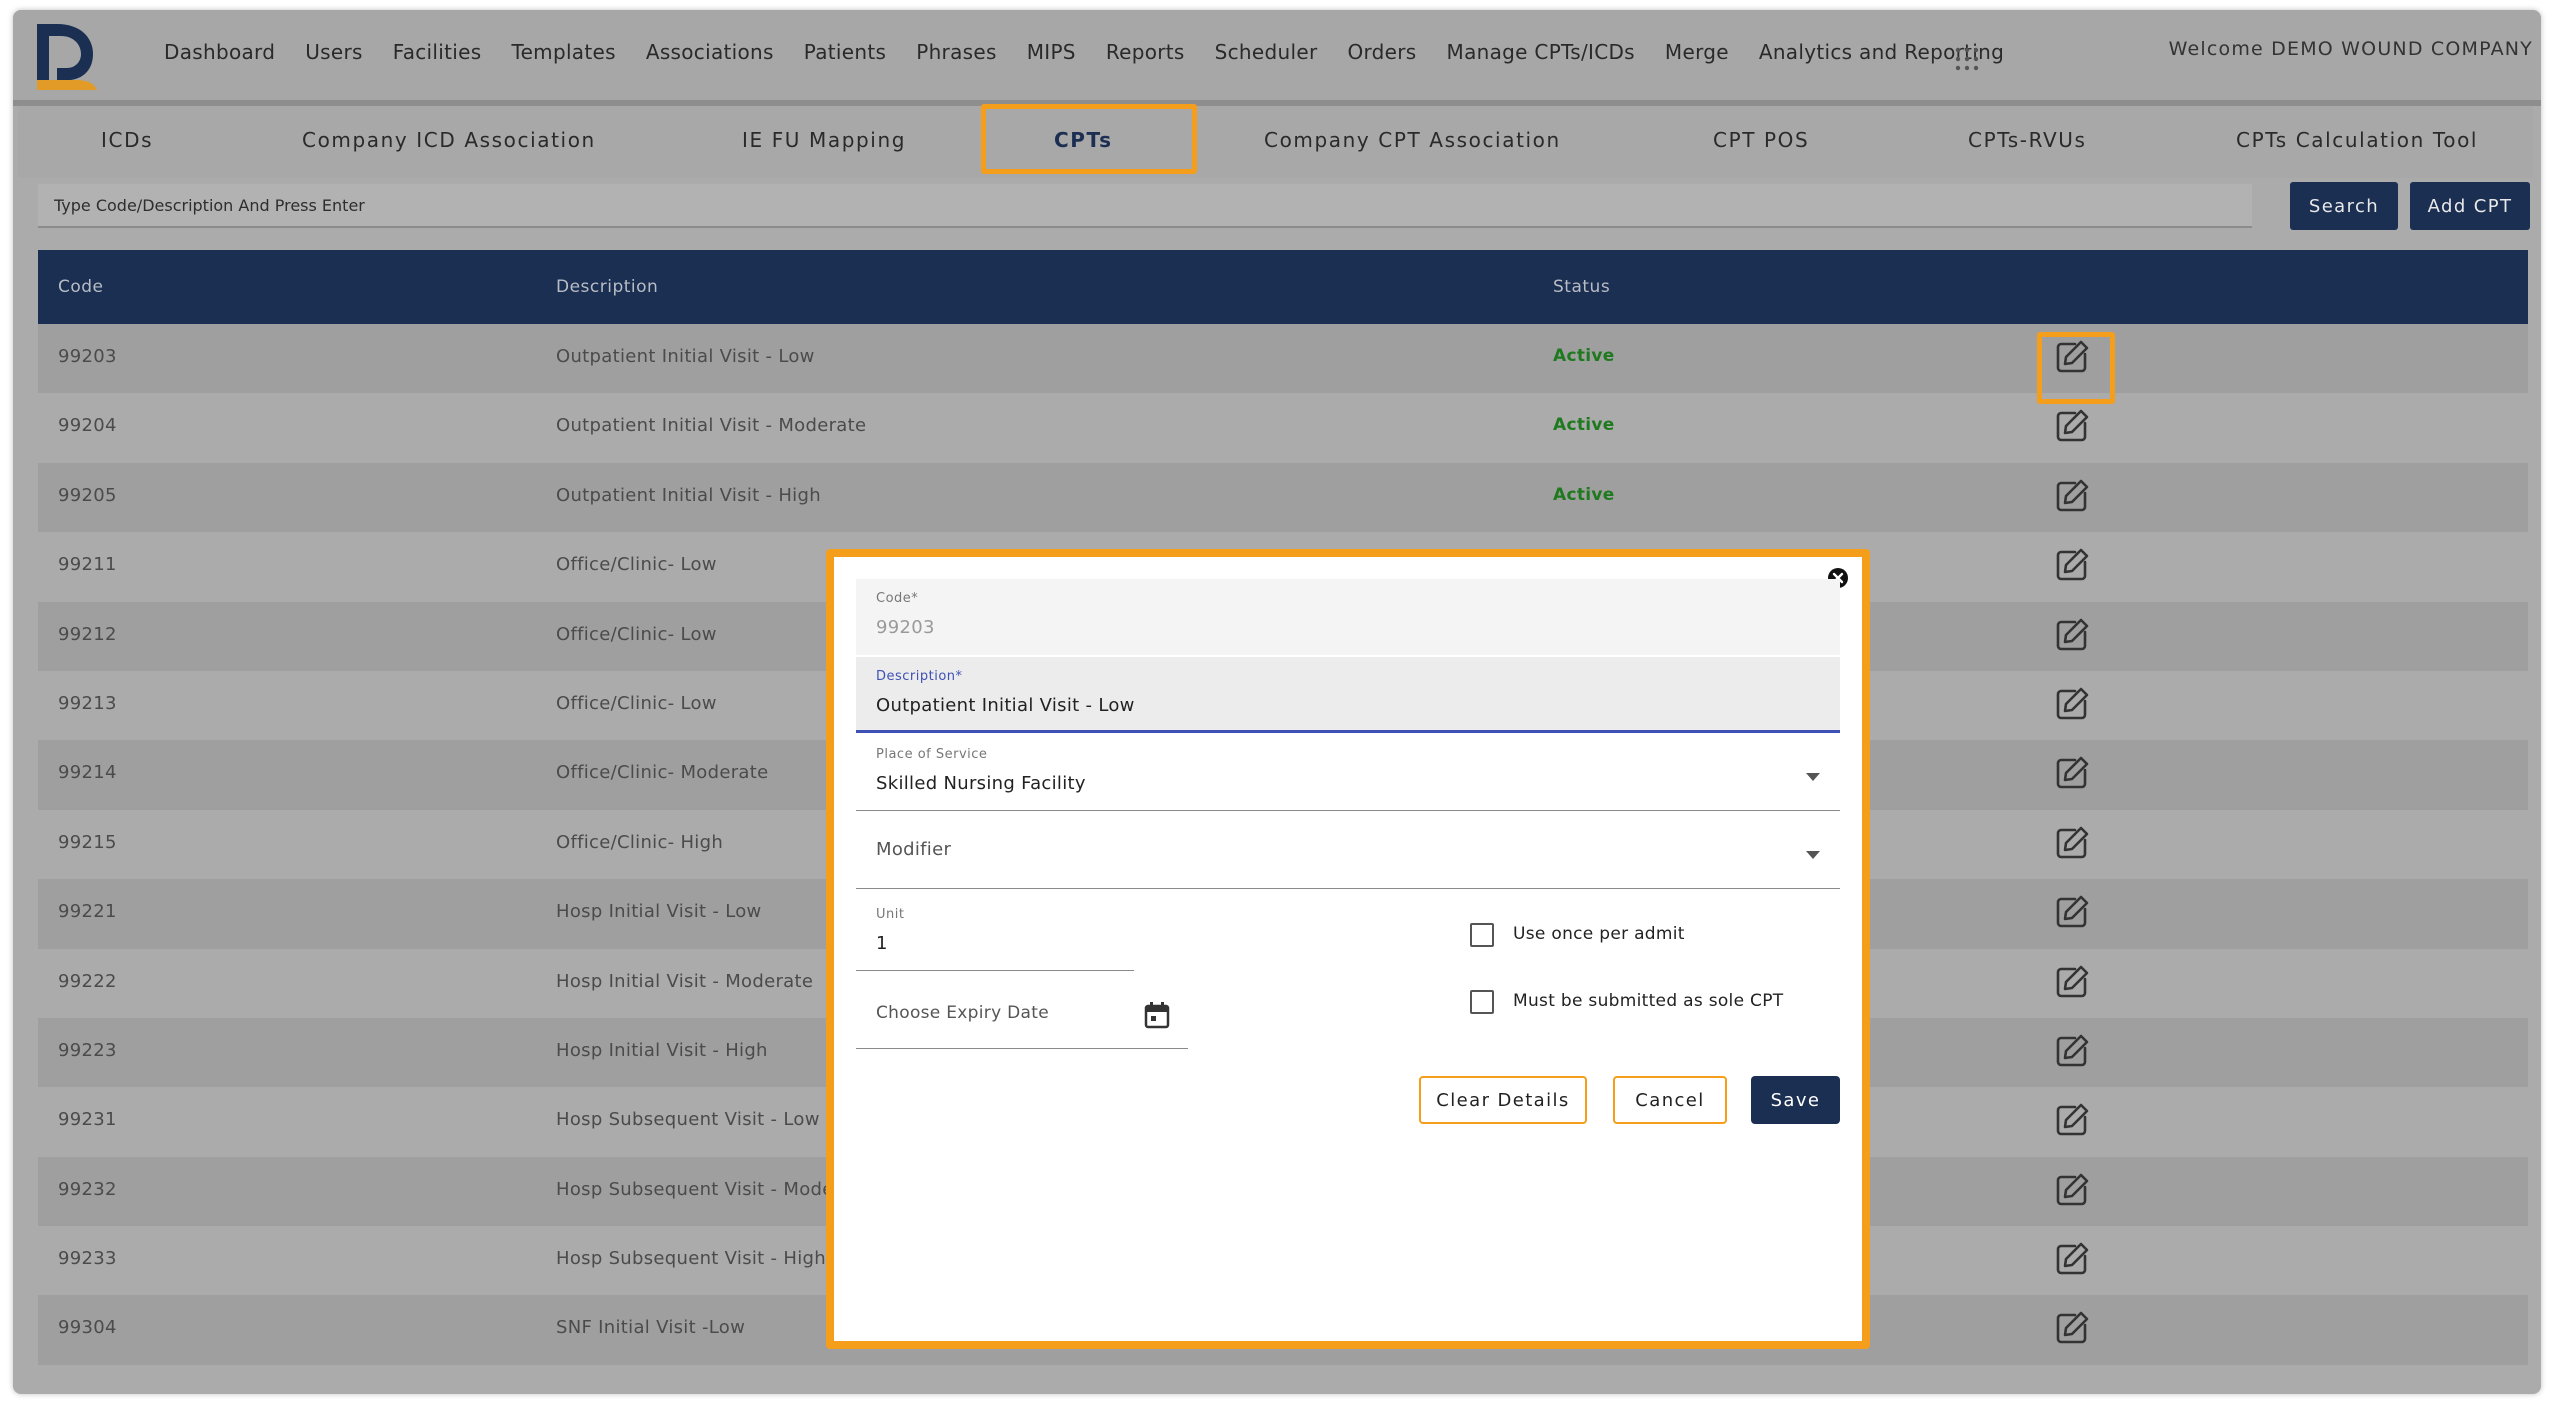 This screenshot has width=2554, height=1404. I want to click on header-description: Description, so click(607, 287).